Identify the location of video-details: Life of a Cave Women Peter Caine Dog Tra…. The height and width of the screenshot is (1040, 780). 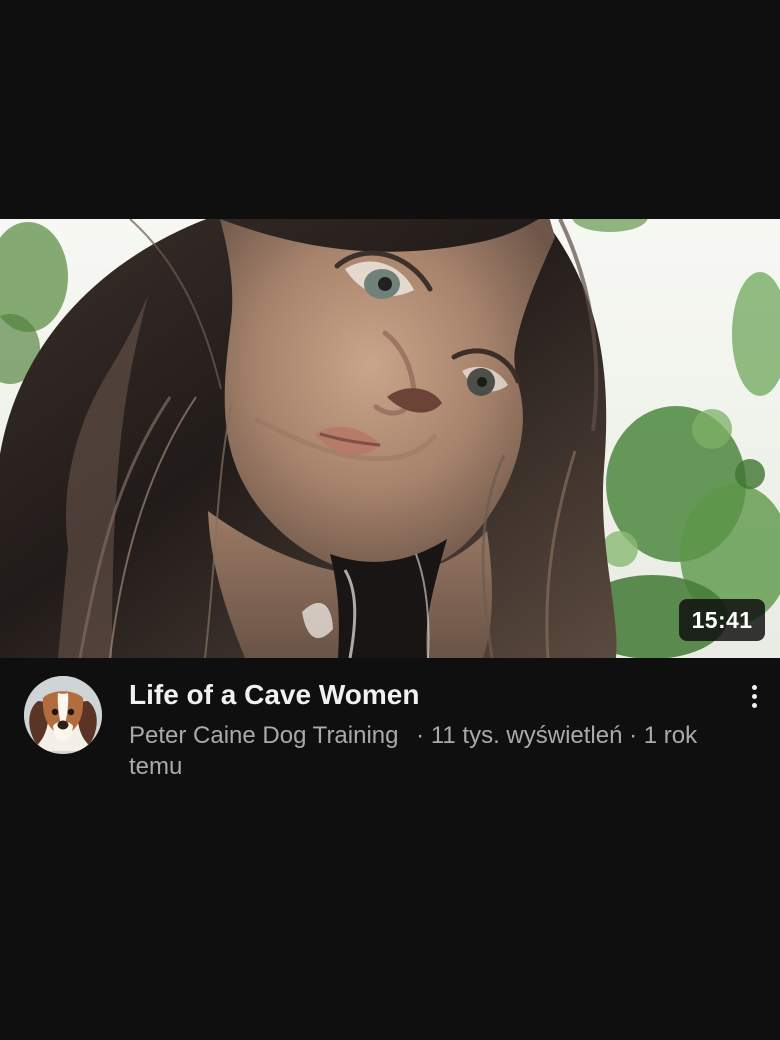
(390, 728).